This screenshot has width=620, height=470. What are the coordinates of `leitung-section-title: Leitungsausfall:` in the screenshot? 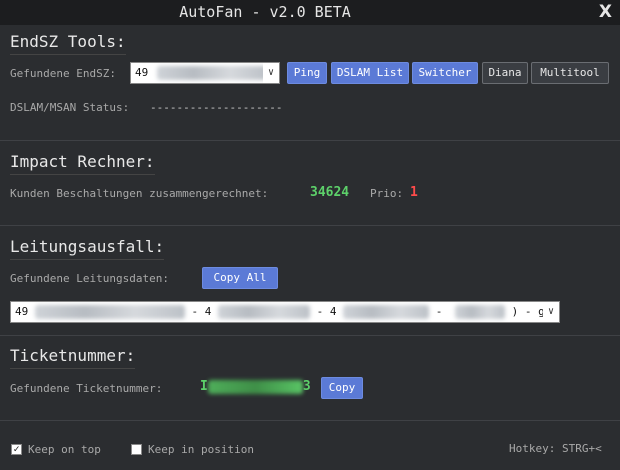 It's located at (87, 248).